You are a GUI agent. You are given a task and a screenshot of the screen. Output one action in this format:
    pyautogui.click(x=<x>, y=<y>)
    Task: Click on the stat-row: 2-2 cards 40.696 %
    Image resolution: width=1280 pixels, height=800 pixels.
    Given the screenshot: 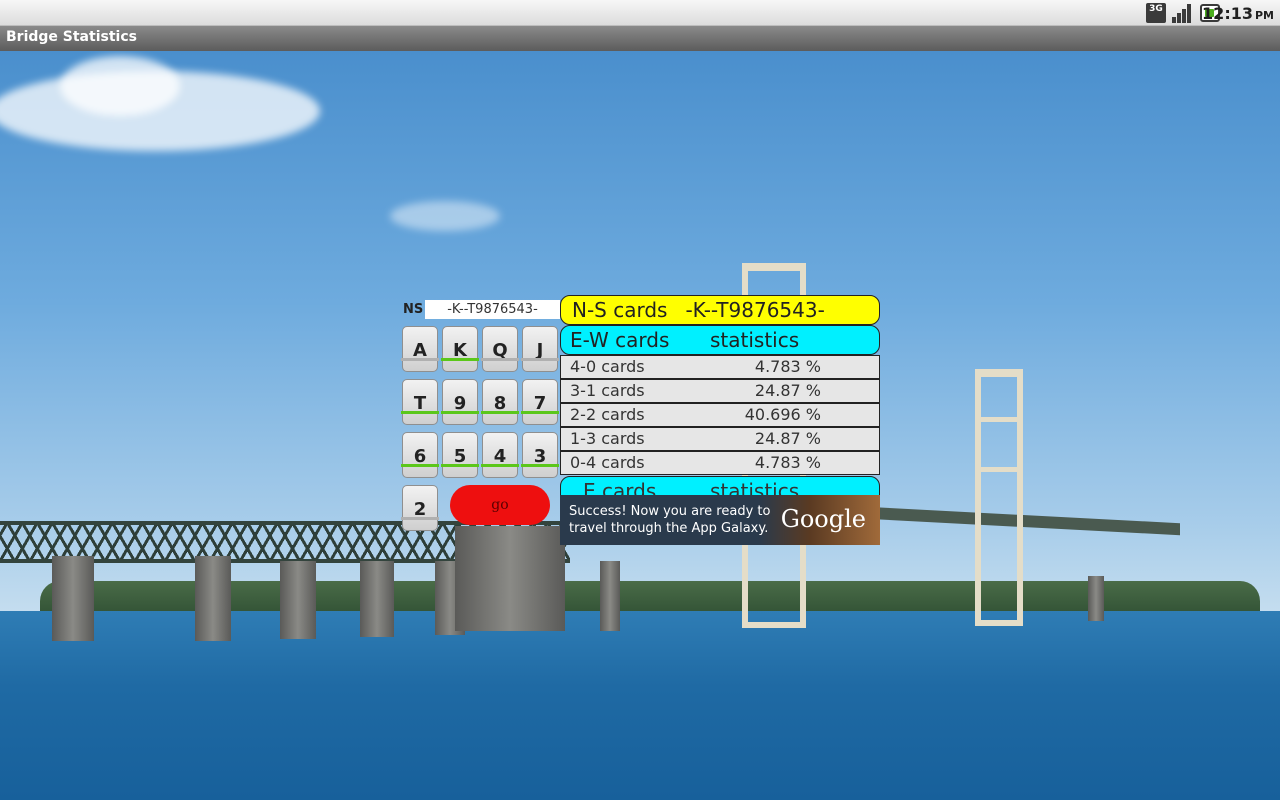 What is the action you would take?
    pyautogui.click(x=720, y=415)
    